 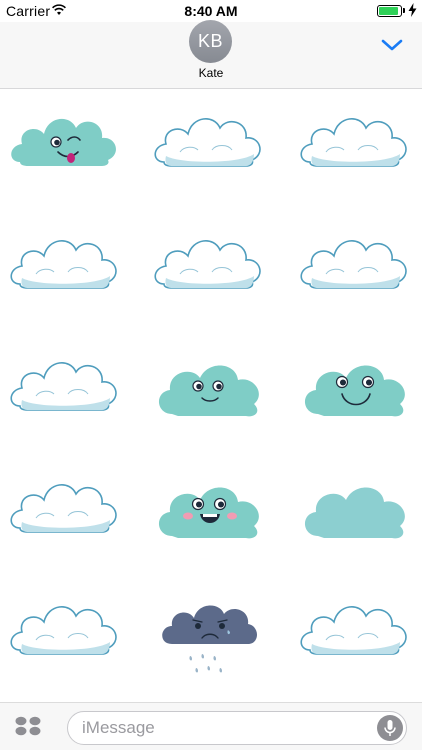 I want to click on microphone-icon, so click(x=390, y=728).